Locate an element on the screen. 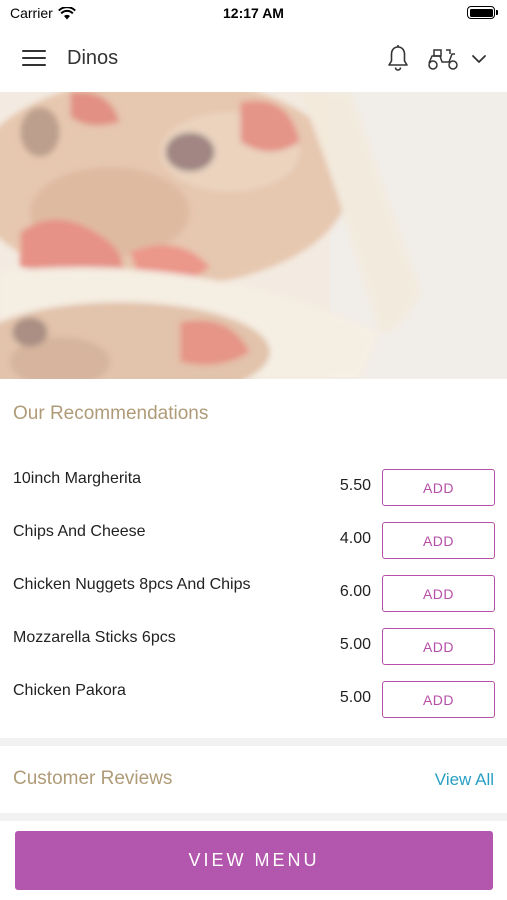 The width and height of the screenshot is (507, 900). item-name: Chicken Pakora is located at coordinates (69, 690).